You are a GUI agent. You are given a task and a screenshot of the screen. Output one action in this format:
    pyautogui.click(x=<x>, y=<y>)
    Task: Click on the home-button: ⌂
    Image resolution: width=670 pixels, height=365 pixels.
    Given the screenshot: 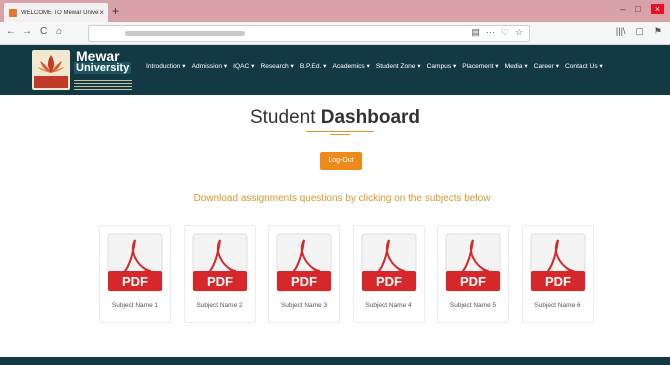 What is the action you would take?
    pyautogui.click(x=59, y=31)
    